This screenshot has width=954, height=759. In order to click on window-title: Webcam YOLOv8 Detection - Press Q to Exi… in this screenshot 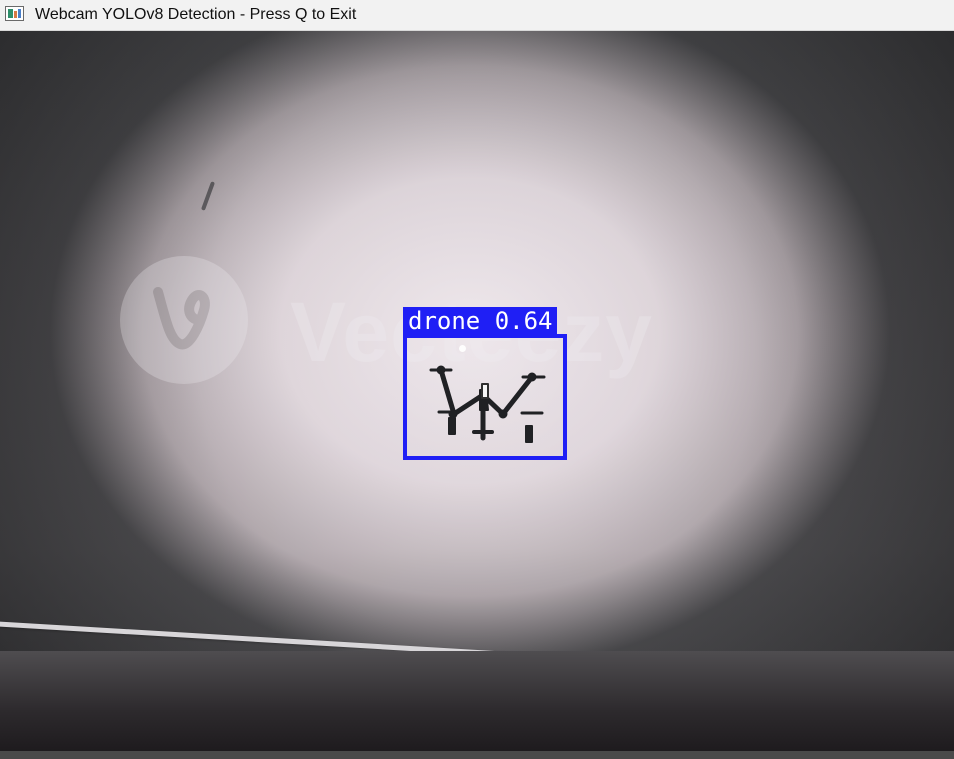, I will do `click(196, 14)`.